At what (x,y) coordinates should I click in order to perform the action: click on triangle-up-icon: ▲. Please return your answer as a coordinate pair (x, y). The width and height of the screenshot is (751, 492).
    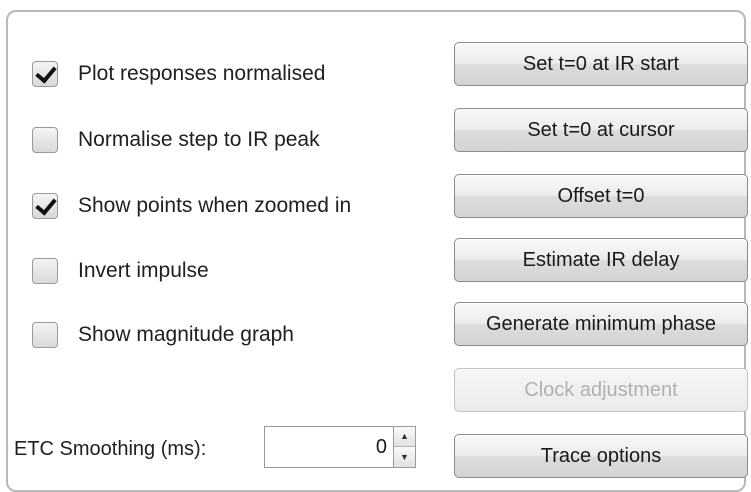
    Looking at the image, I should click on (404, 436).